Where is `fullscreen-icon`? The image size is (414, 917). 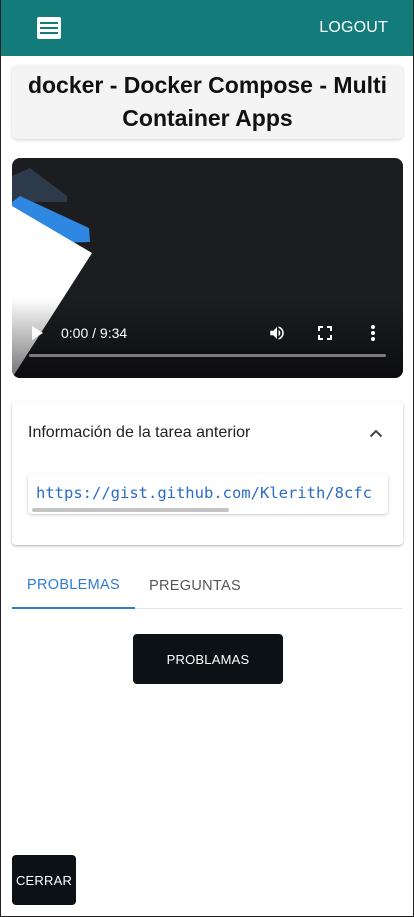 fullscreen-icon is located at coordinates (325, 333).